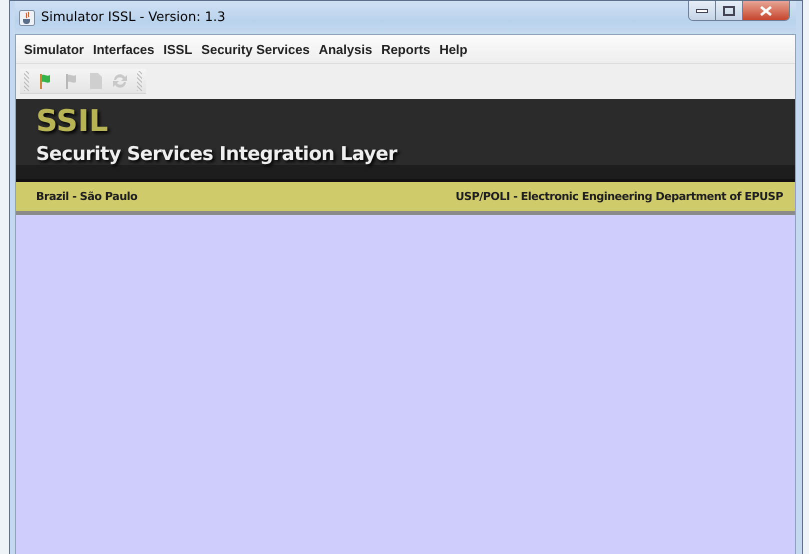  Describe the element at coordinates (216, 154) in the screenshot. I see `banner-subtitle: Security Services Integration Layer` at that location.